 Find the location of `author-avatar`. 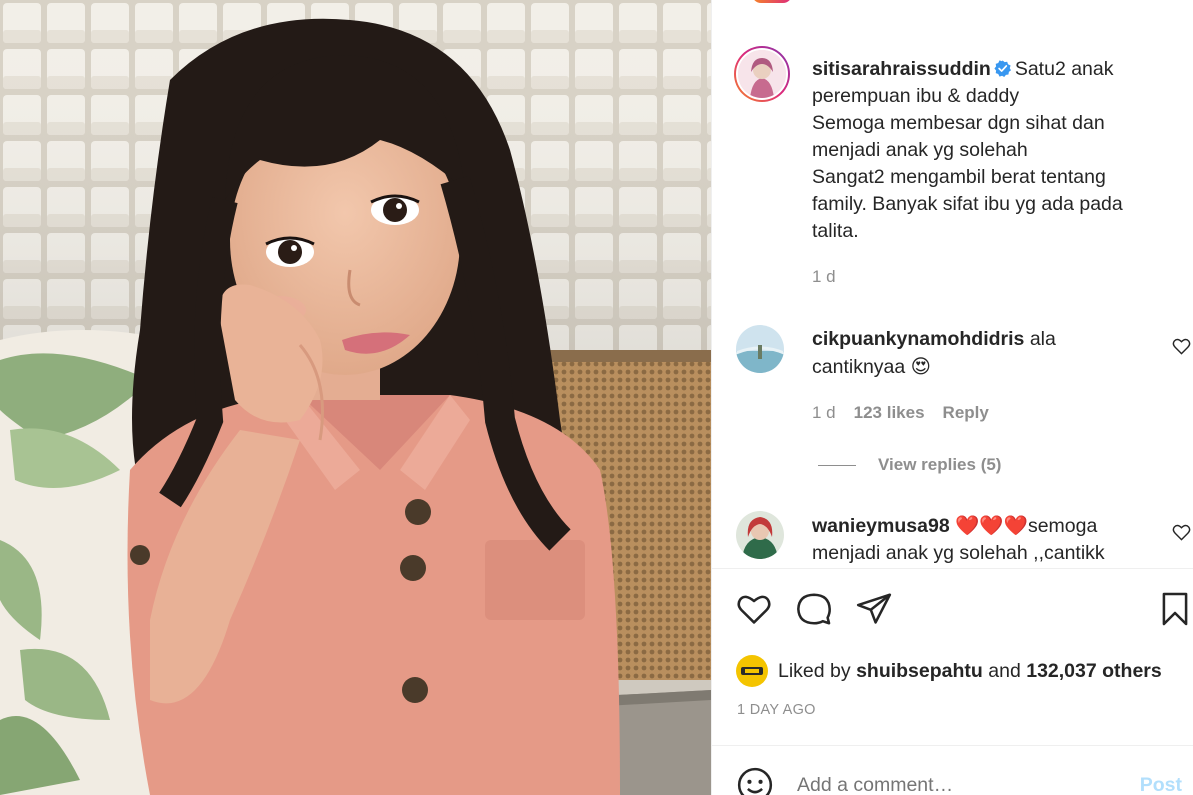

author-avatar is located at coordinates (762, 74).